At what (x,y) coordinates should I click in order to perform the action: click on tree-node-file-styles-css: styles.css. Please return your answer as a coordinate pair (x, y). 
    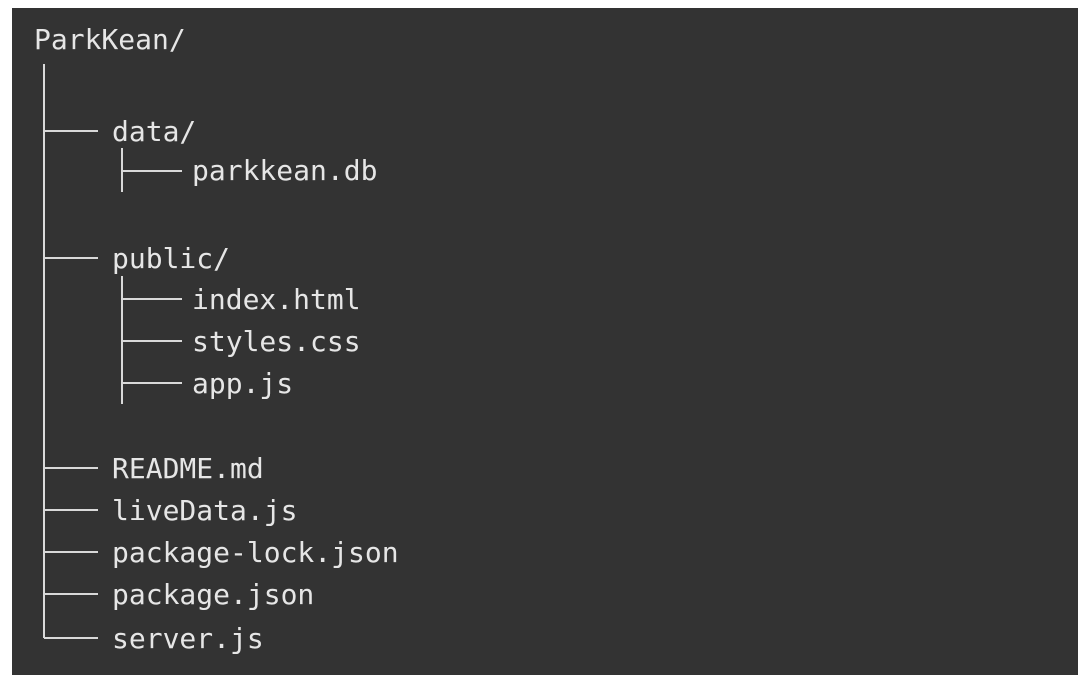
    Looking at the image, I should click on (276, 341).